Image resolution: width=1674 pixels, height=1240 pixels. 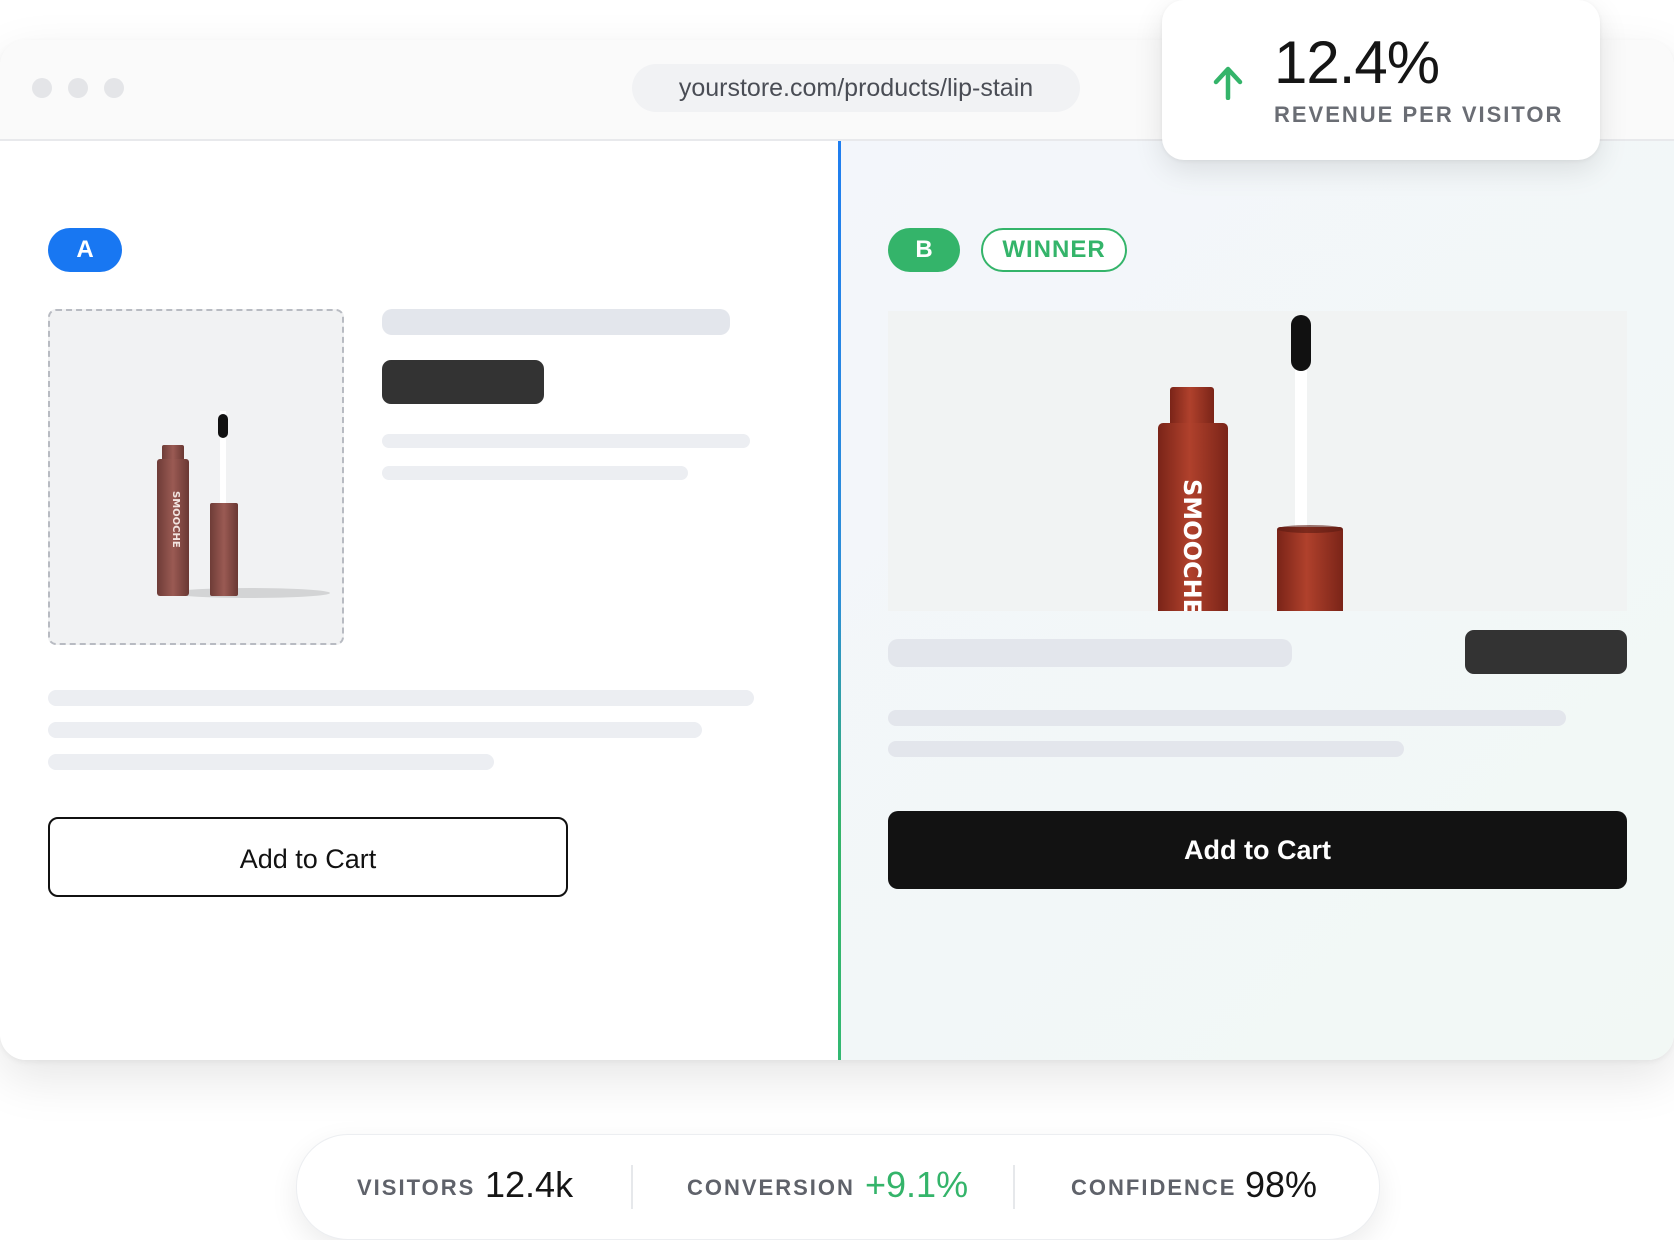 I want to click on variant-a-product-image: SMOOCHE, so click(x=196, y=477).